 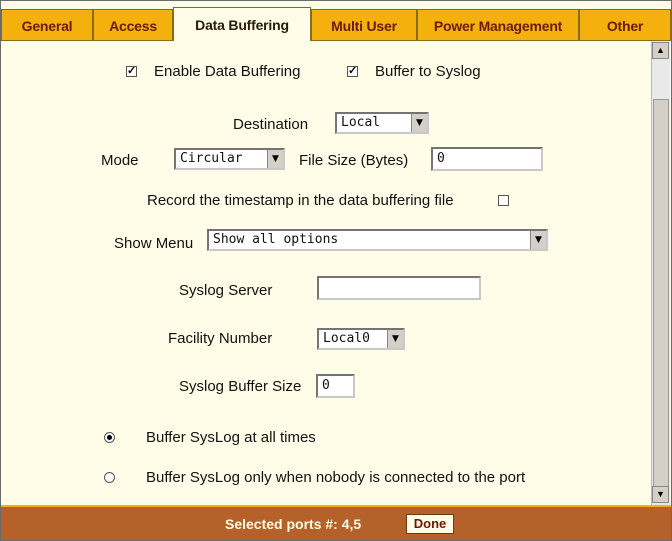 I want to click on tab-other: Other, so click(x=625, y=25).